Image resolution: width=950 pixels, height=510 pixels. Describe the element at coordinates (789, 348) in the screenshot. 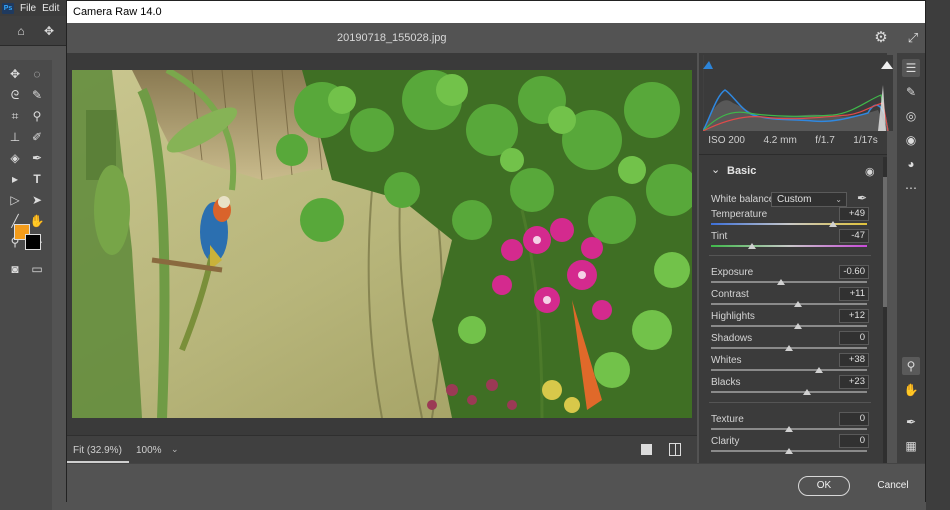

I see `slider-thumb-shadows` at that location.